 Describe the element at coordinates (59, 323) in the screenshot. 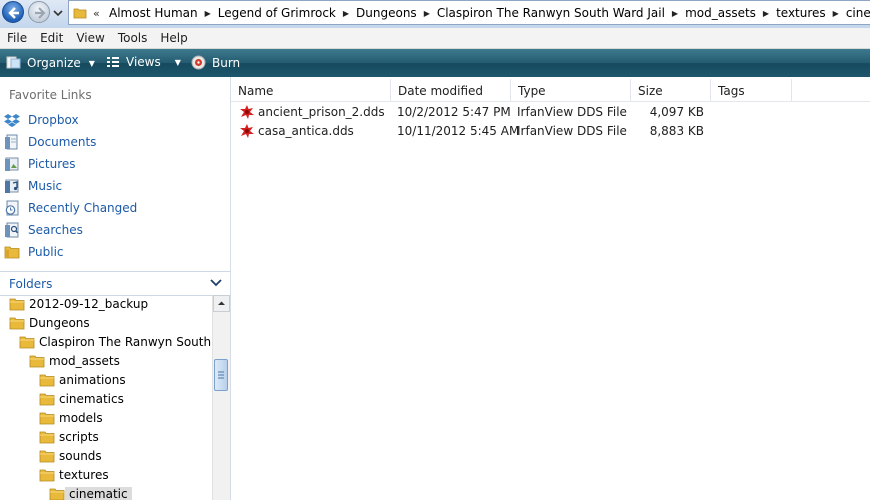

I see `folder-tree-label: Dungeons` at that location.